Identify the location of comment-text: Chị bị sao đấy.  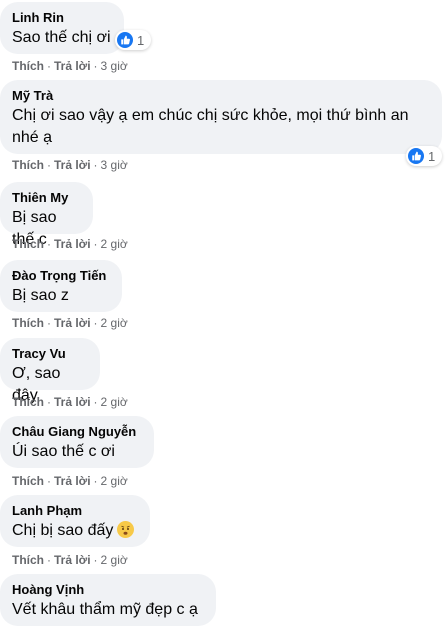
(75, 531).